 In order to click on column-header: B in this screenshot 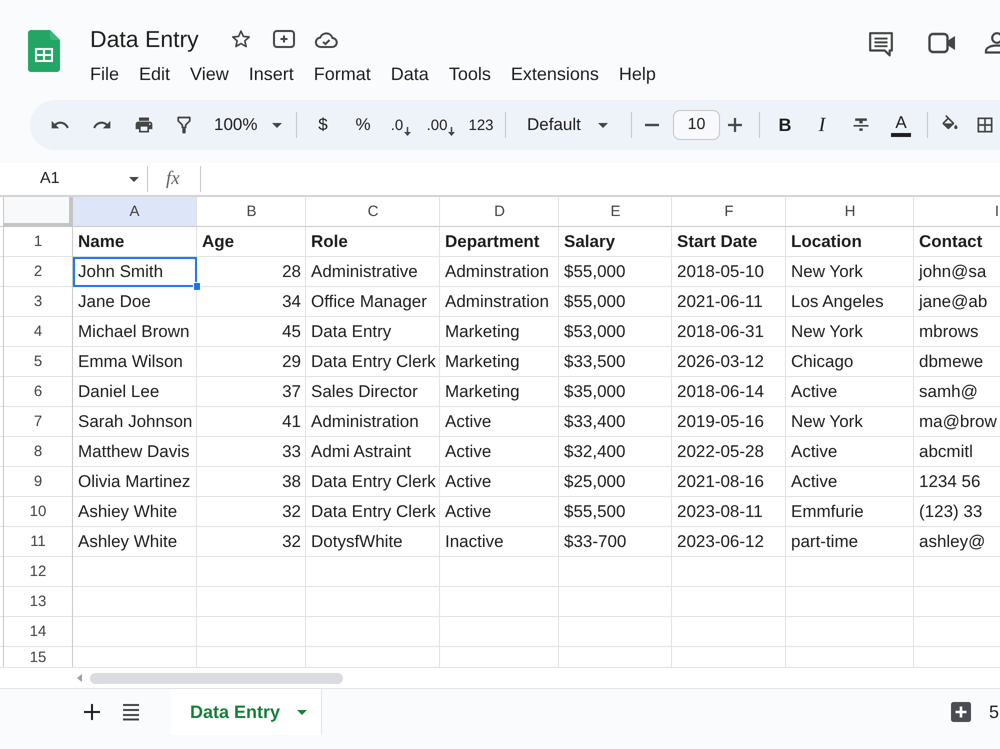, I will do `click(251, 211)`.